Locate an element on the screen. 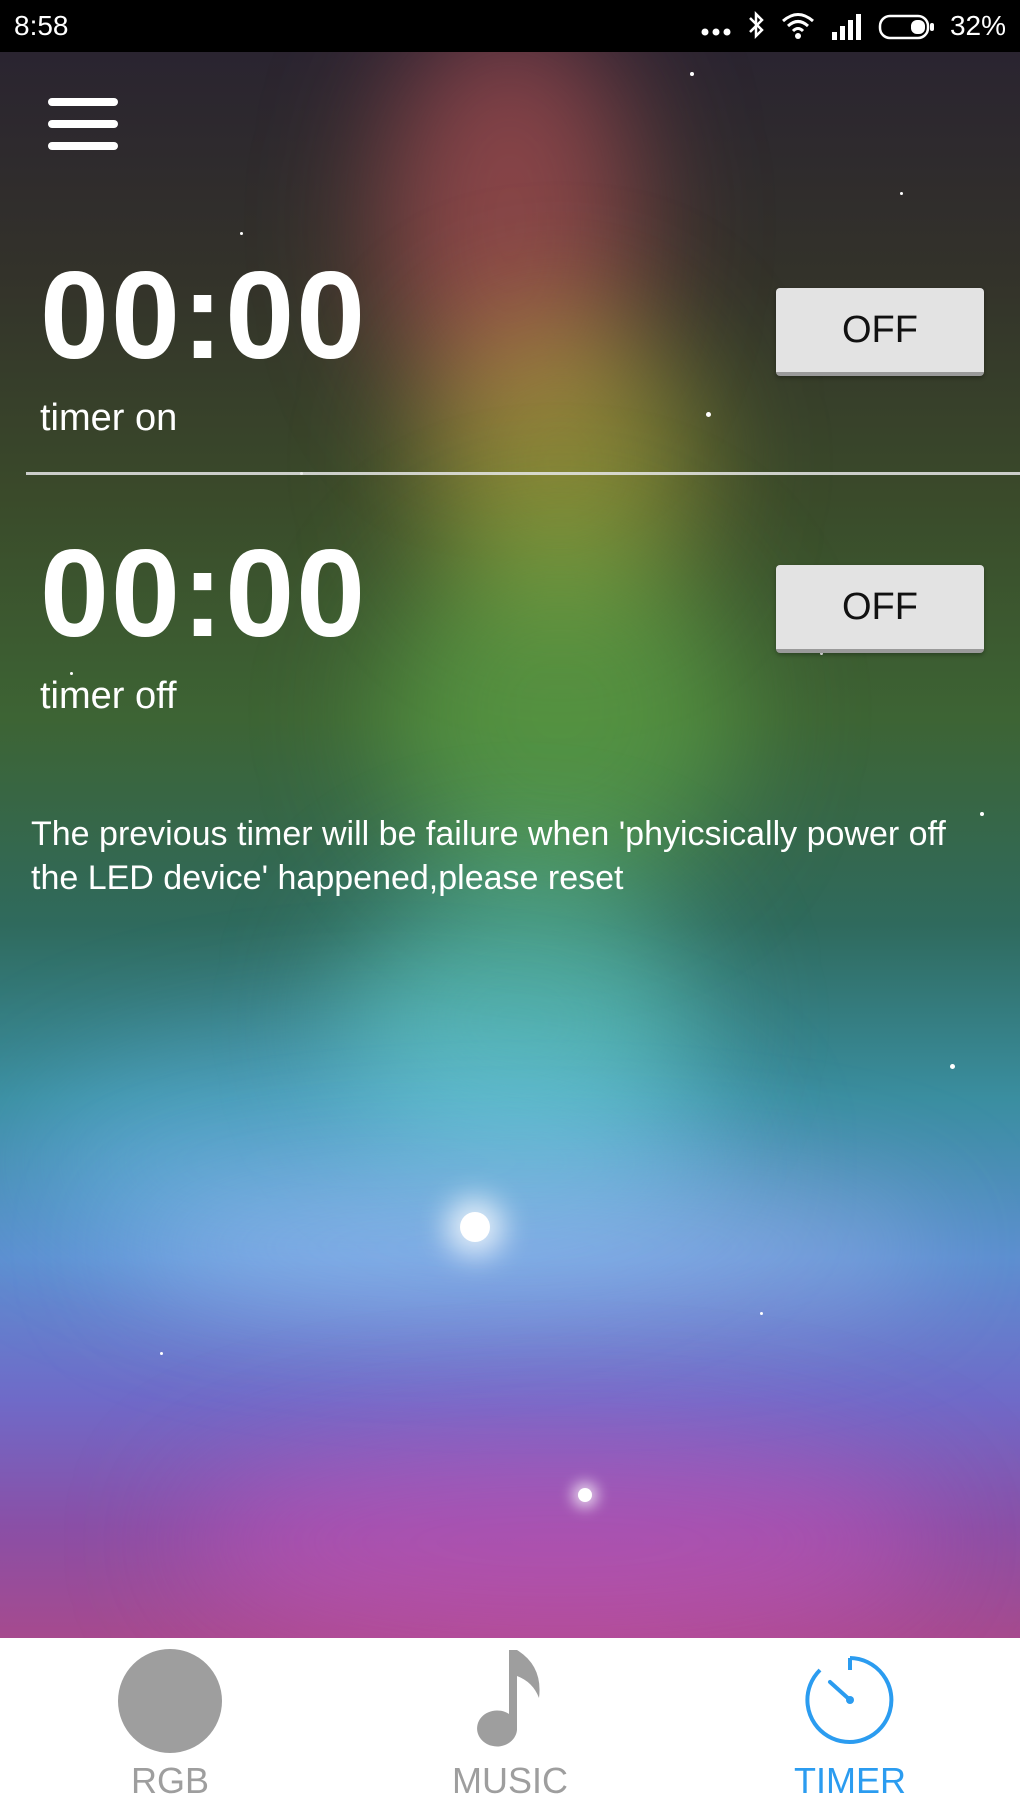 Image resolution: width=1020 pixels, height=1813 pixels. music-note-icon is located at coordinates (508, 1698).